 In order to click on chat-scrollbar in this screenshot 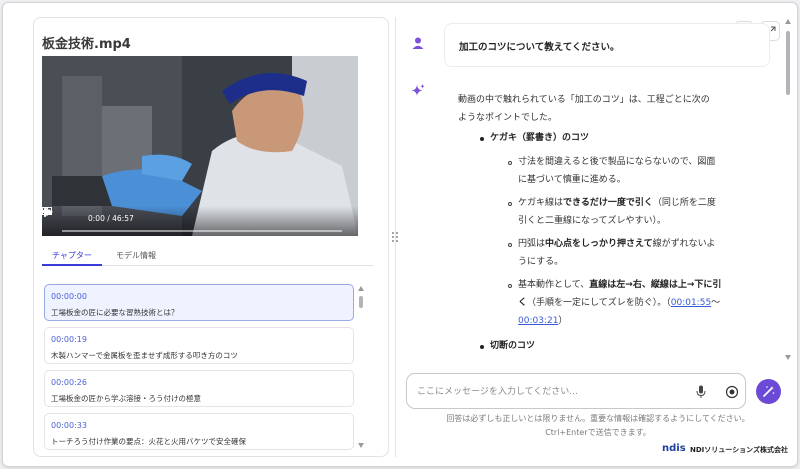, I will do `click(788, 190)`.